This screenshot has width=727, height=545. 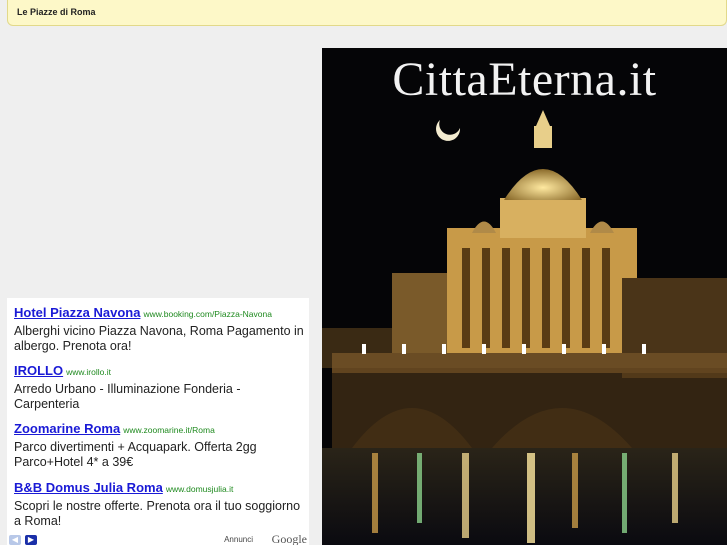 What do you see at coordinates (158, 538) in the screenshot?
I see `ad-footer: ◀ ▶ Annunci Google` at bounding box center [158, 538].